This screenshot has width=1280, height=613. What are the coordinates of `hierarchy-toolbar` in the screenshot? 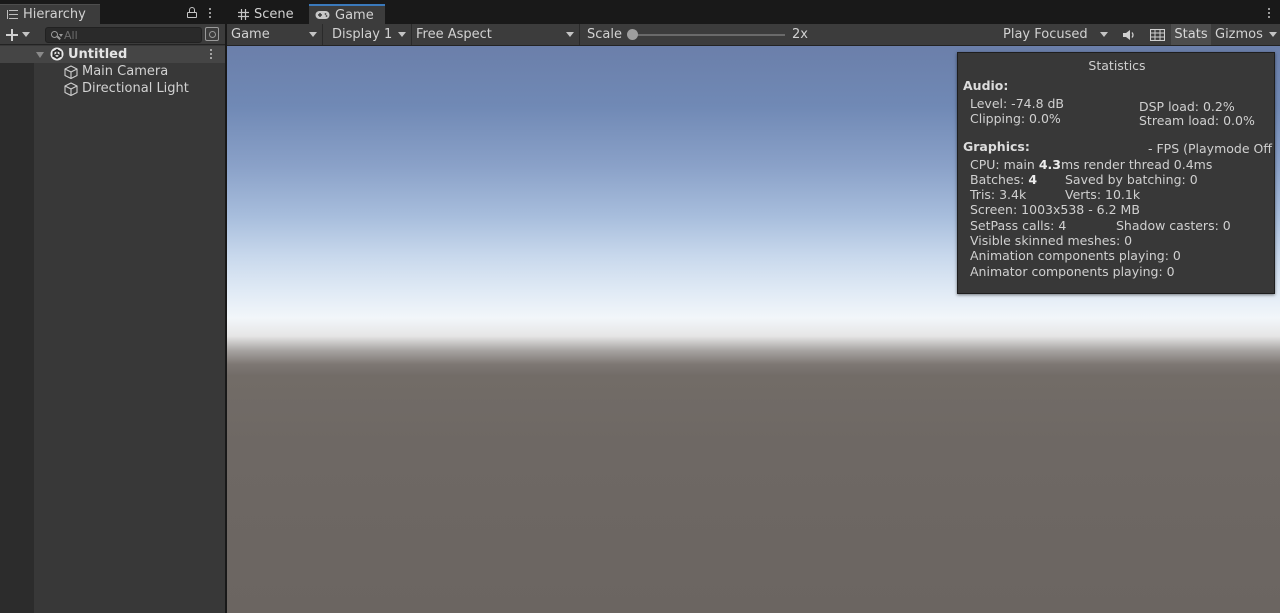 It's located at (112, 34).